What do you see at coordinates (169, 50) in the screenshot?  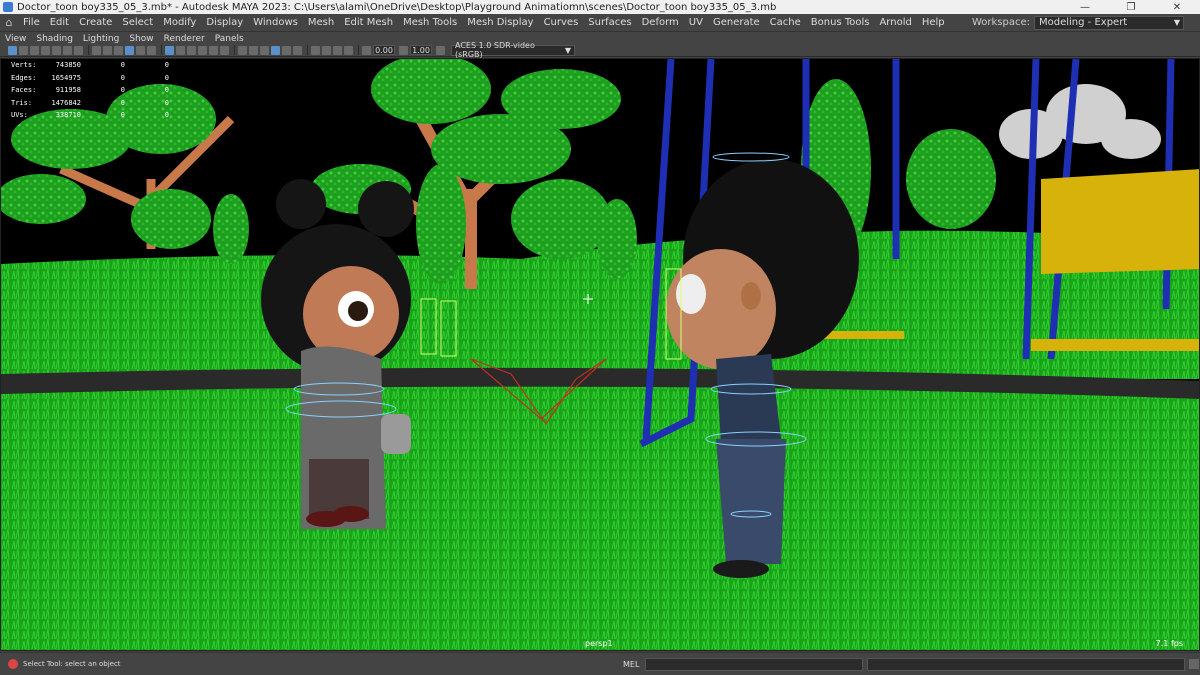 I see `grid-toggle-icon` at bounding box center [169, 50].